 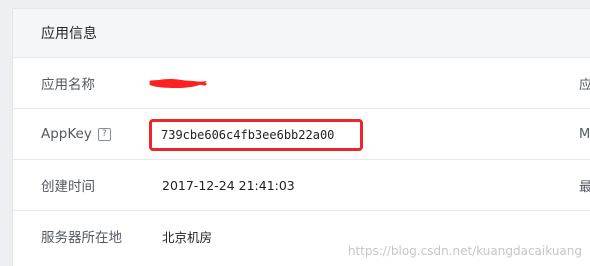 What do you see at coordinates (584, 185) in the screenshot?
I see `row-edge-text: 最` at bounding box center [584, 185].